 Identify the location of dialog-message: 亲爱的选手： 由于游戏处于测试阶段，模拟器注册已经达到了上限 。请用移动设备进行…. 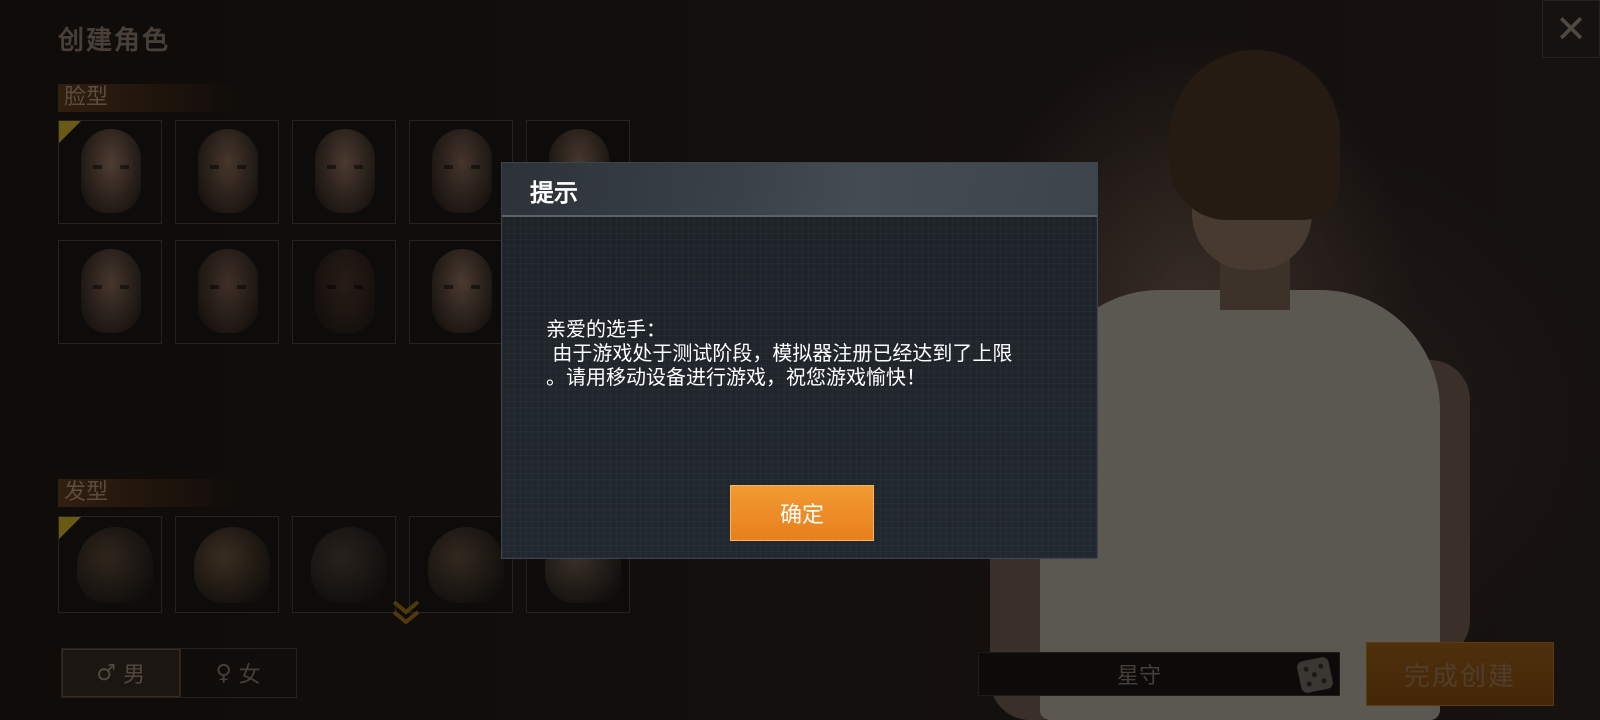
(779, 353).